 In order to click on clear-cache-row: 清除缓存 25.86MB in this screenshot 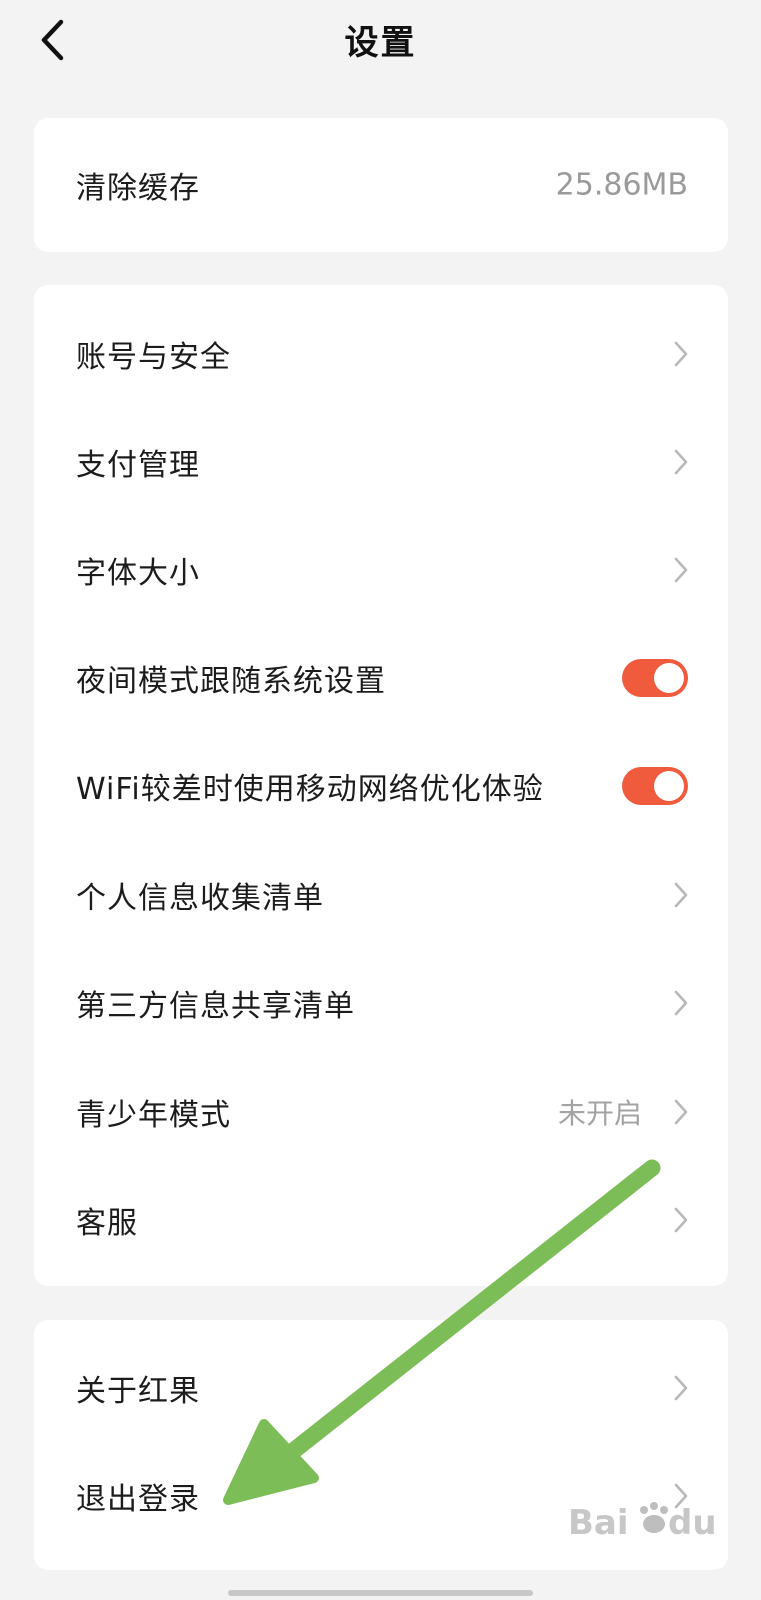, I will do `click(381, 185)`.